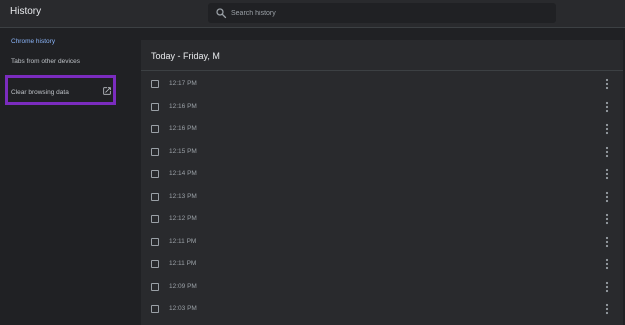 The image size is (625, 325). I want to click on search-box, so click(382, 13).